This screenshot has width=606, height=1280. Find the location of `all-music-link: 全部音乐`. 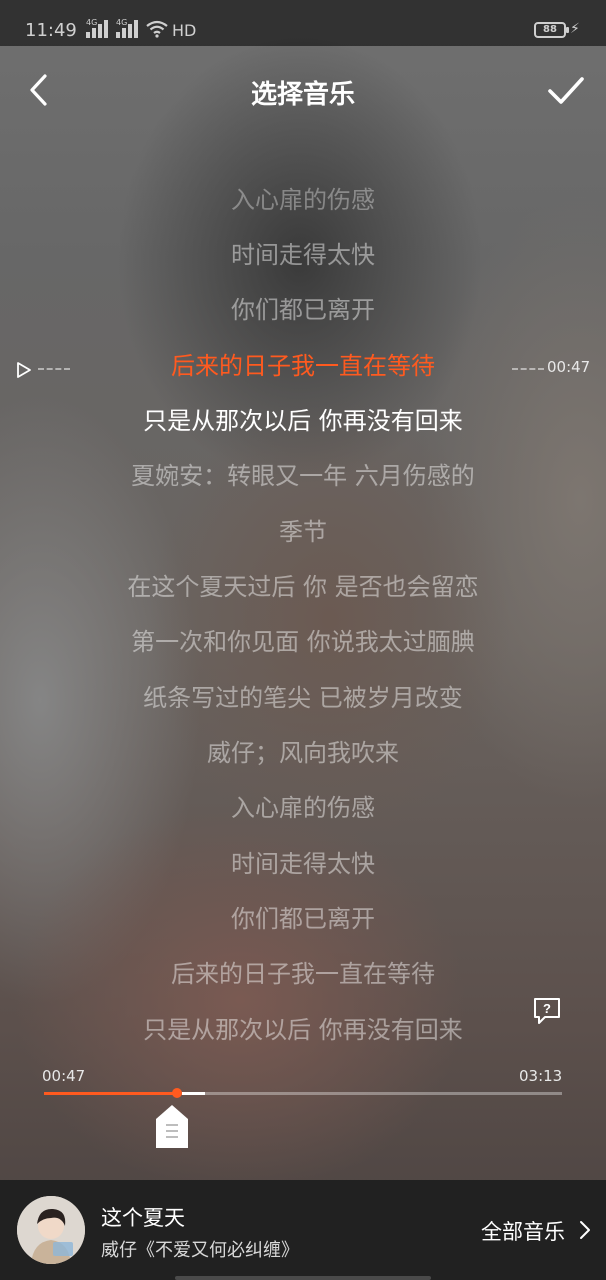

all-music-link: 全部音乐 is located at coordinates (523, 1231).